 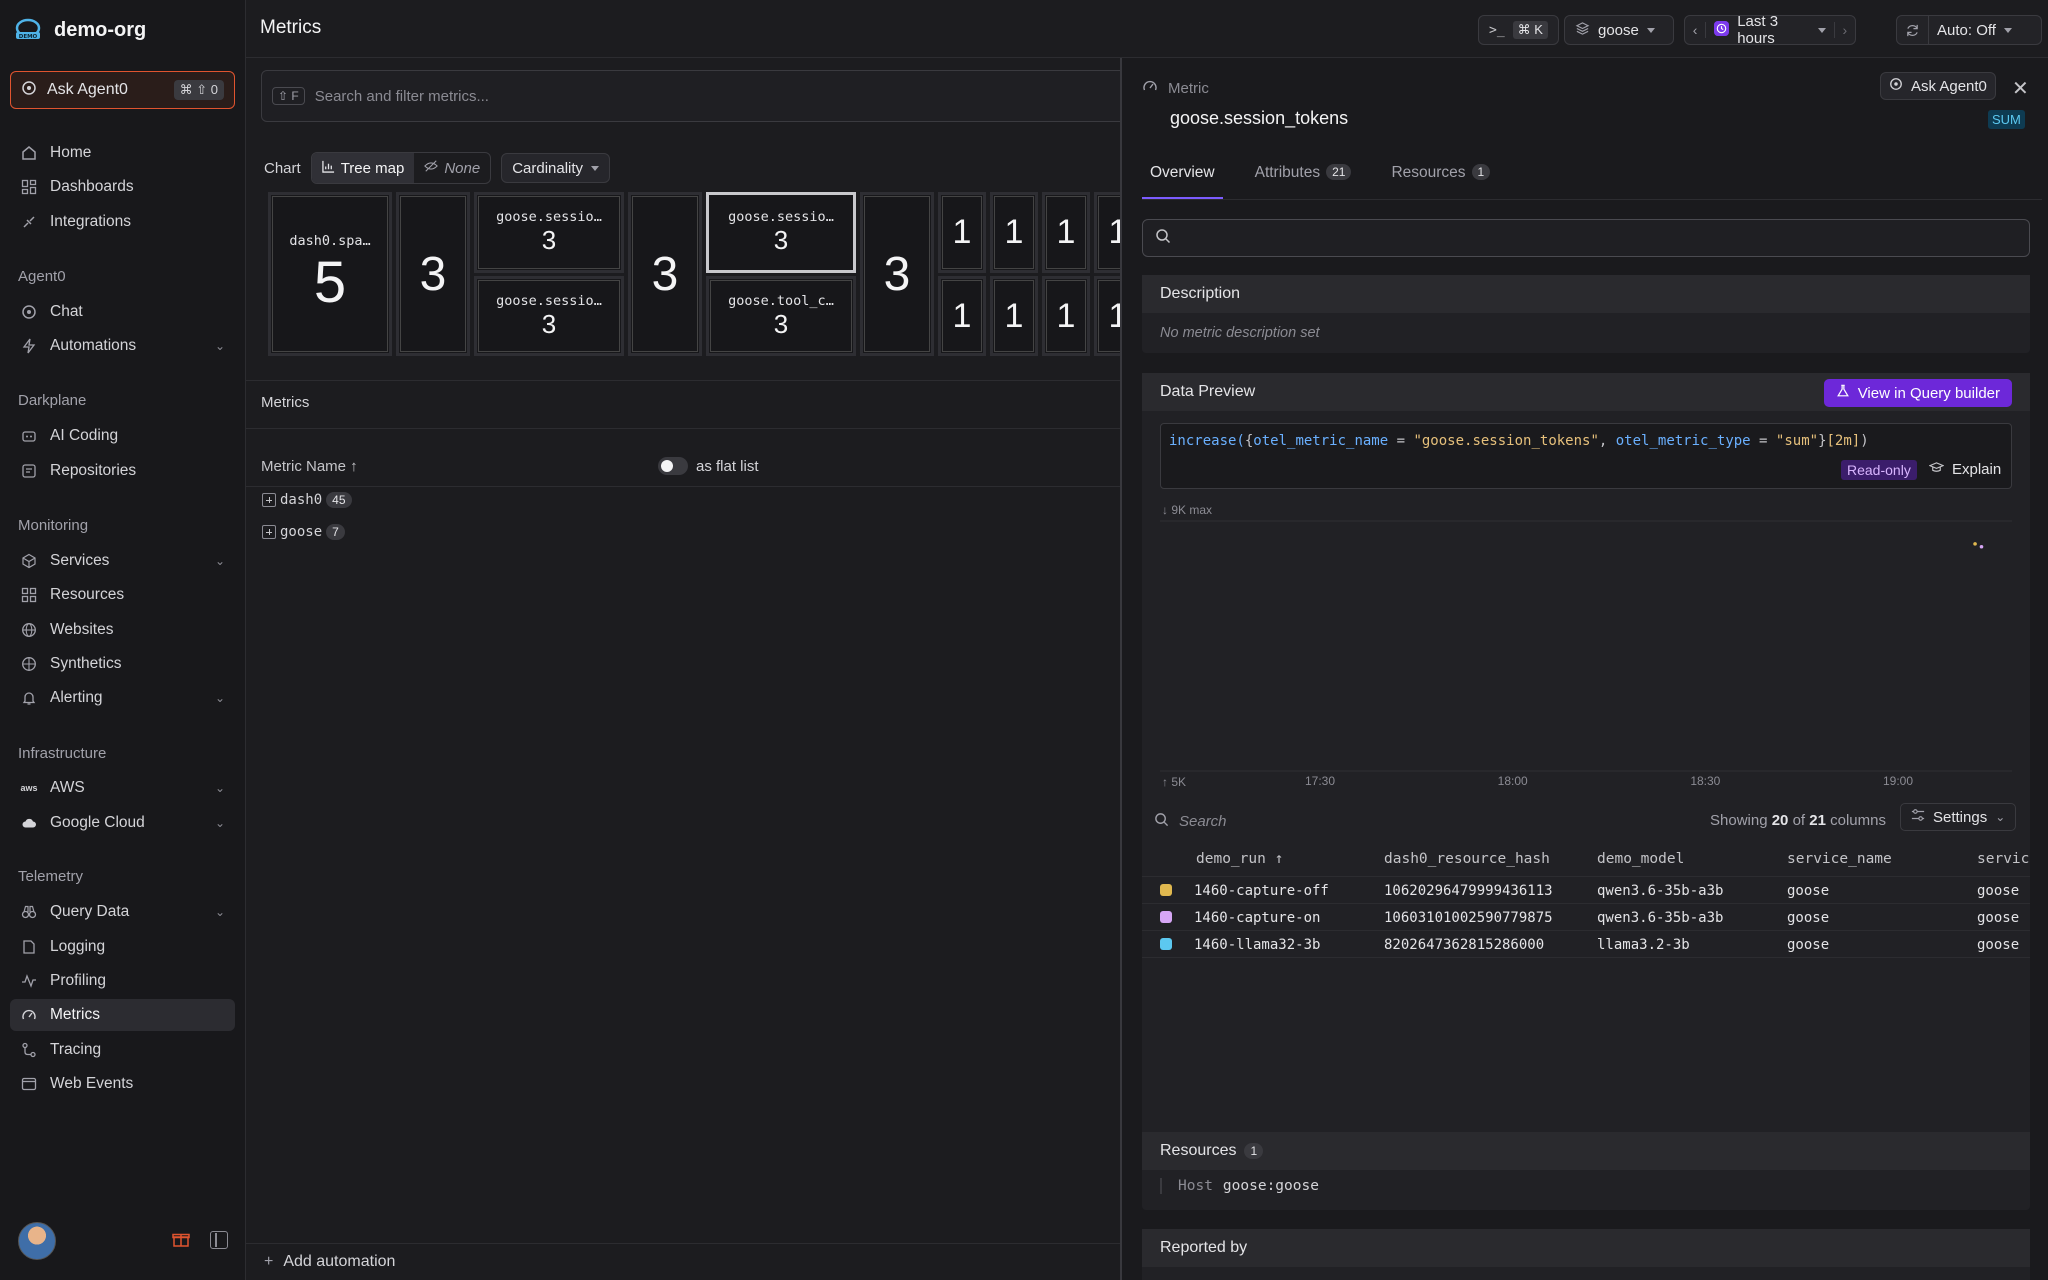 I want to click on sidebar-item-label: Websites, so click(x=82, y=629).